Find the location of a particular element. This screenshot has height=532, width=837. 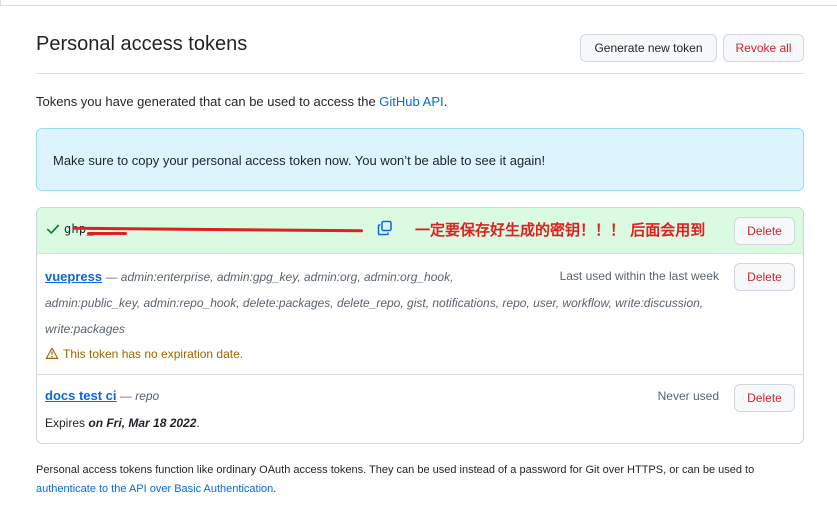

alert-icon is located at coordinates (52, 353).